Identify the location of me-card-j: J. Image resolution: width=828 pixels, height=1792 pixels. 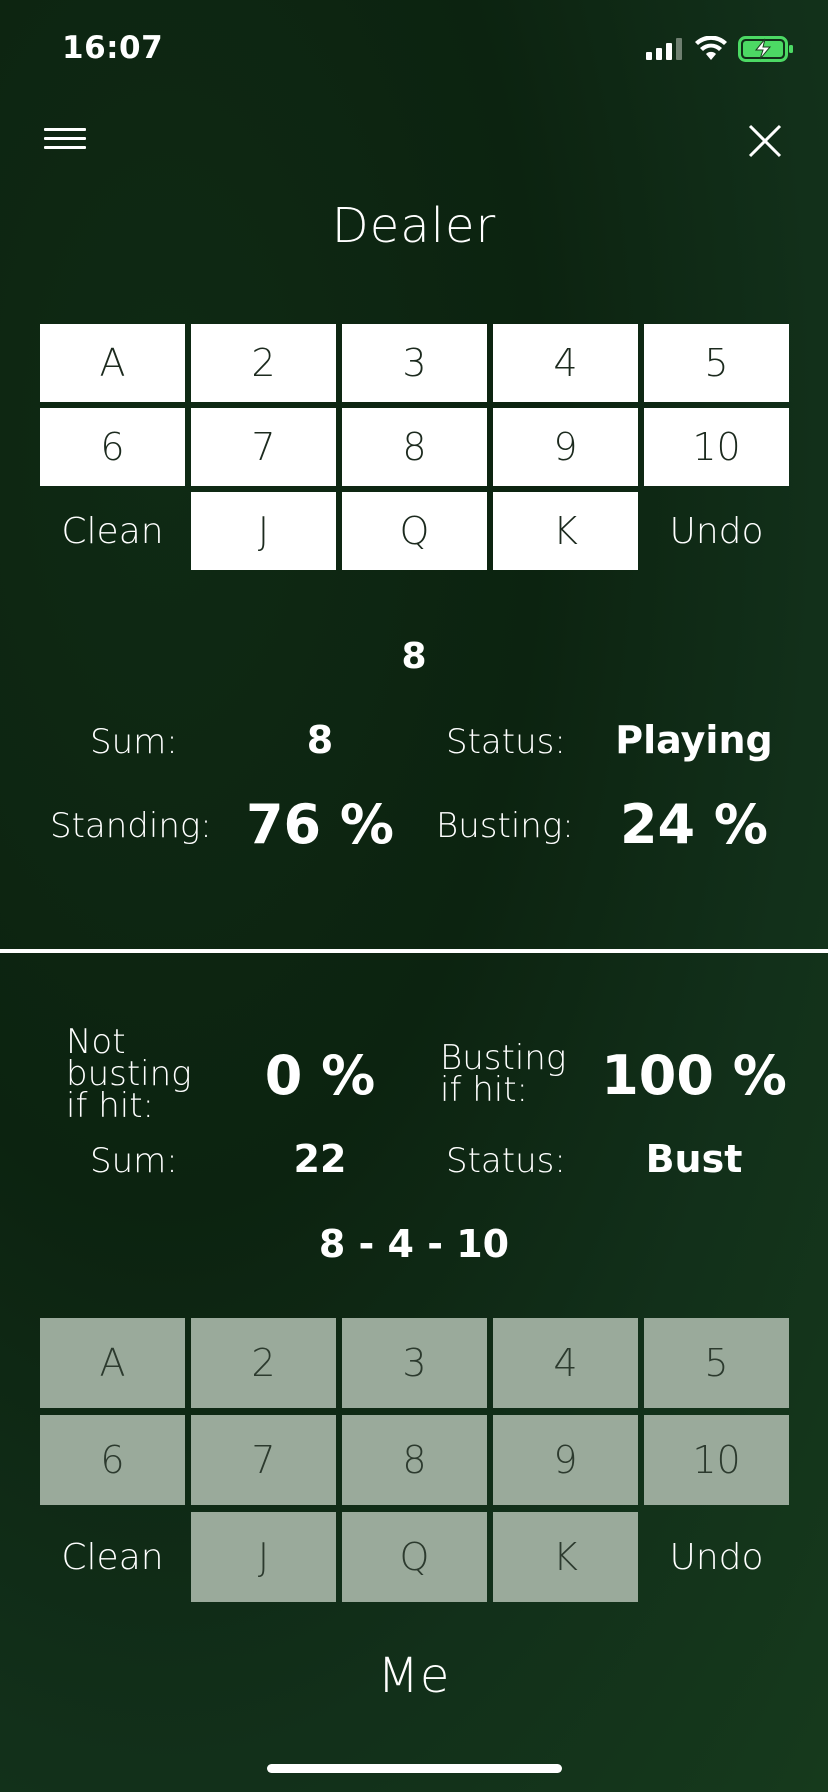
(263, 1557).